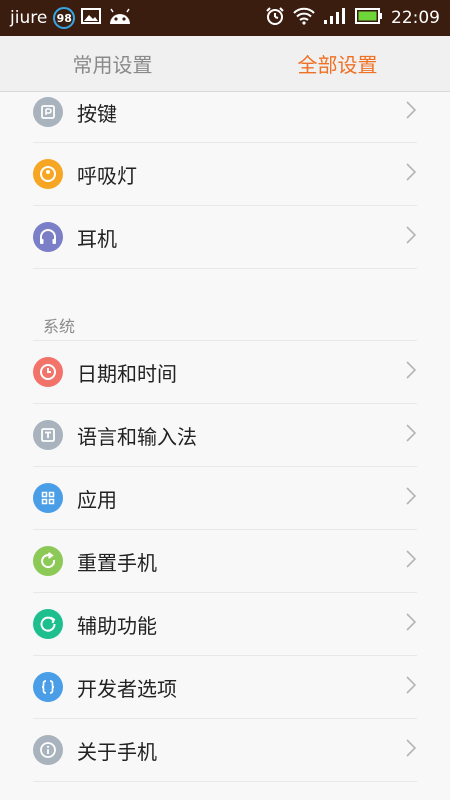 The height and width of the screenshot is (800, 450). I want to click on settings-item-developer-options: 开发者选项, so click(225, 687).